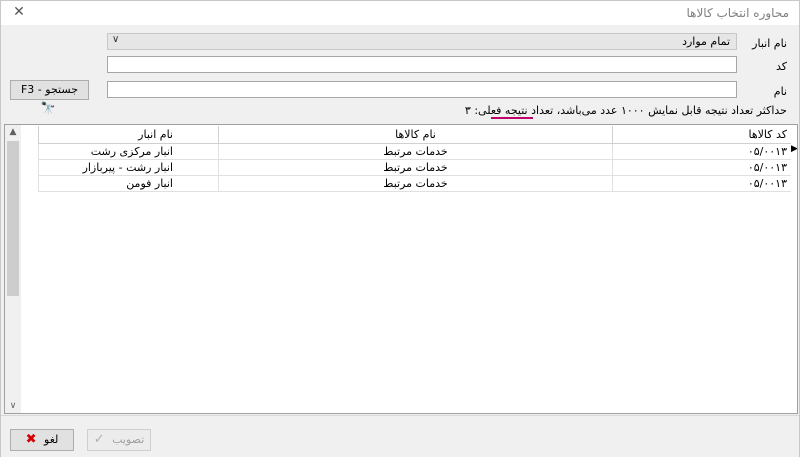 The width and height of the screenshot is (800, 457). I want to click on check-icon: ✓, so click(99, 439).